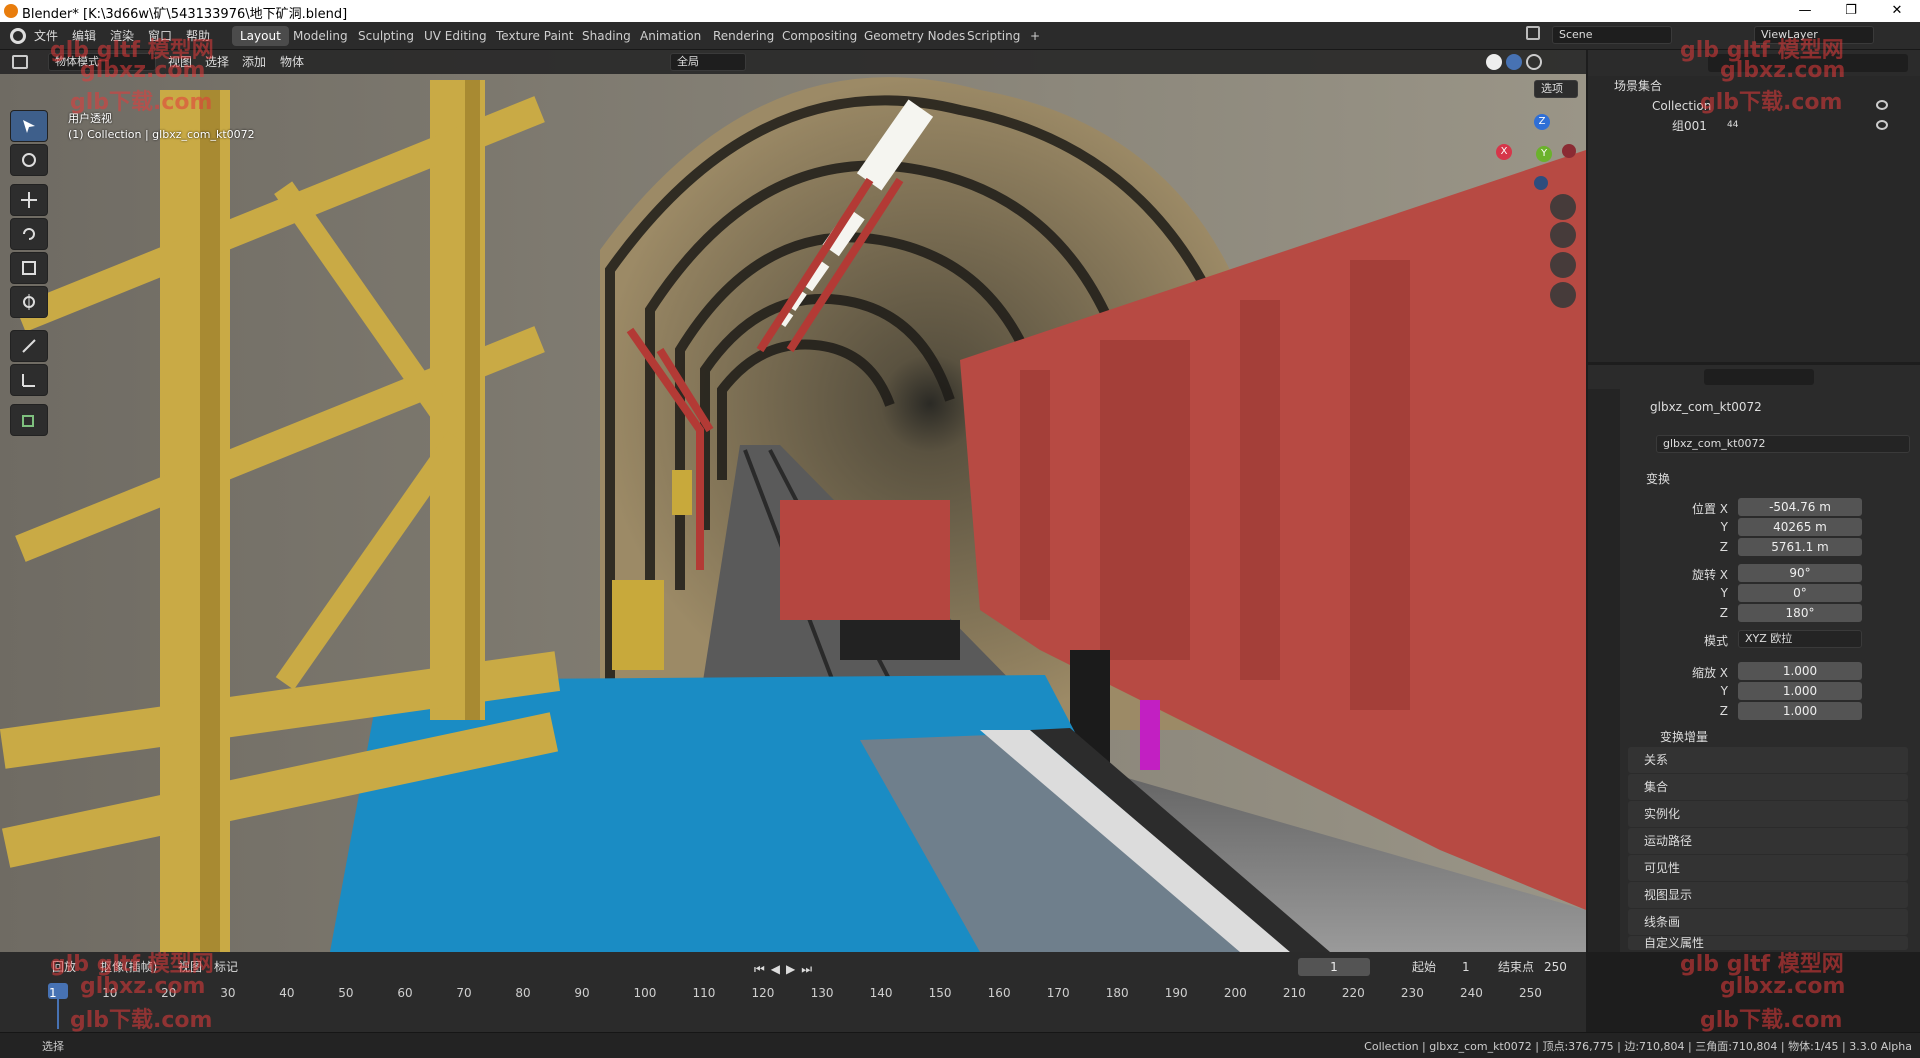 Image resolution: width=1920 pixels, height=1058 pixels. Describe the element at coordinates (228, 993) in the screenshot. I see `timeline-tick-label: 30` at that location.